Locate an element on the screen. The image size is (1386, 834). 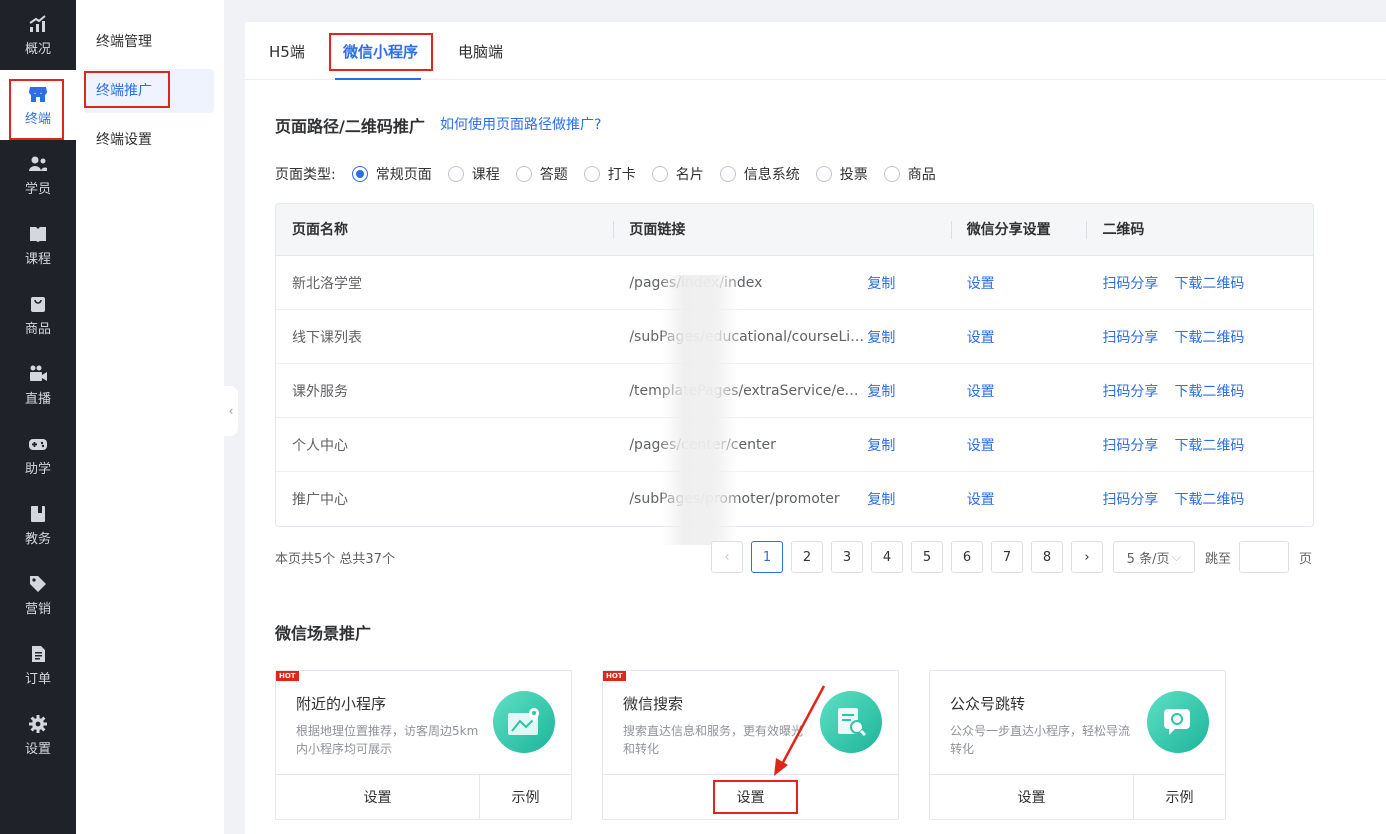
nav-item-settings: 设置 is located at coordinates (38, 735).